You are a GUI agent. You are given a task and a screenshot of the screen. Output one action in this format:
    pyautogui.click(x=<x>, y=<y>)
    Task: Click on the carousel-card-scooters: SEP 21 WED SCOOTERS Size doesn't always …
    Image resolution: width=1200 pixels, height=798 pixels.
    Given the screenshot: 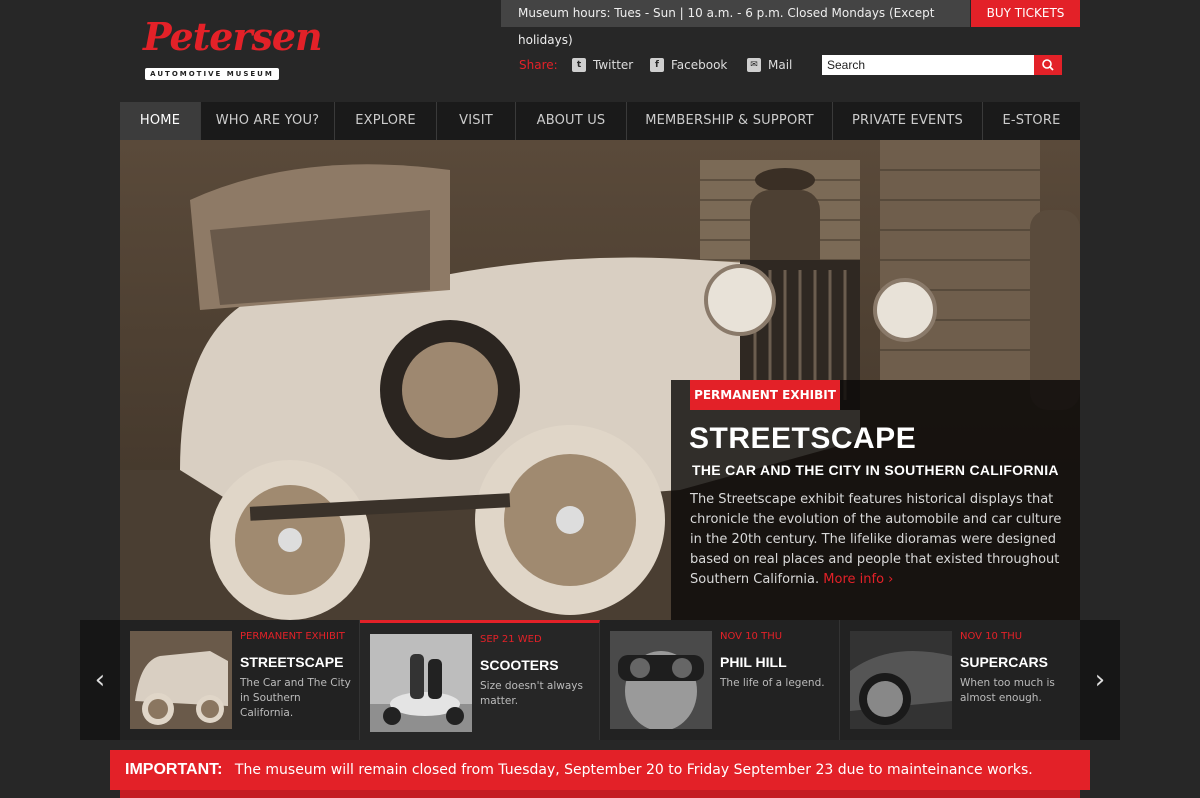 What is the action you would take?
    pyautogui.click(x=480, y=680)
    